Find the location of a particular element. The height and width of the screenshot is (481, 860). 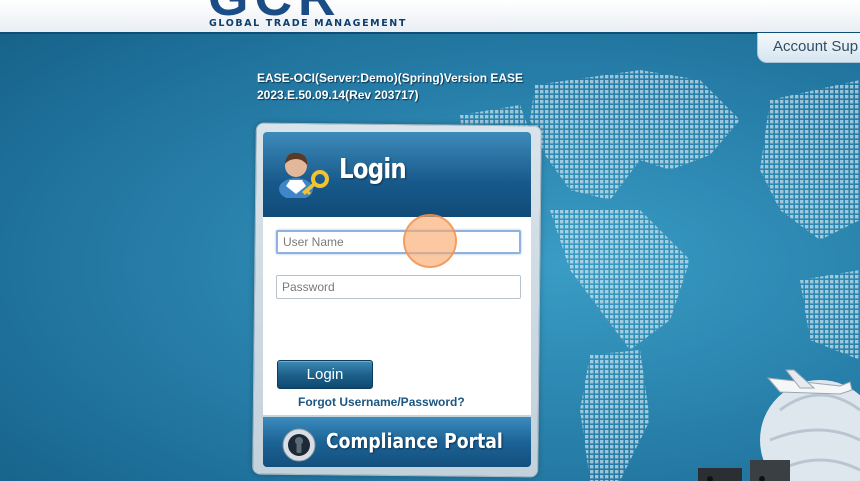

version-line-2: 2023.E.50.09.14(Rev 203717) is located at coordinates (338, 95).